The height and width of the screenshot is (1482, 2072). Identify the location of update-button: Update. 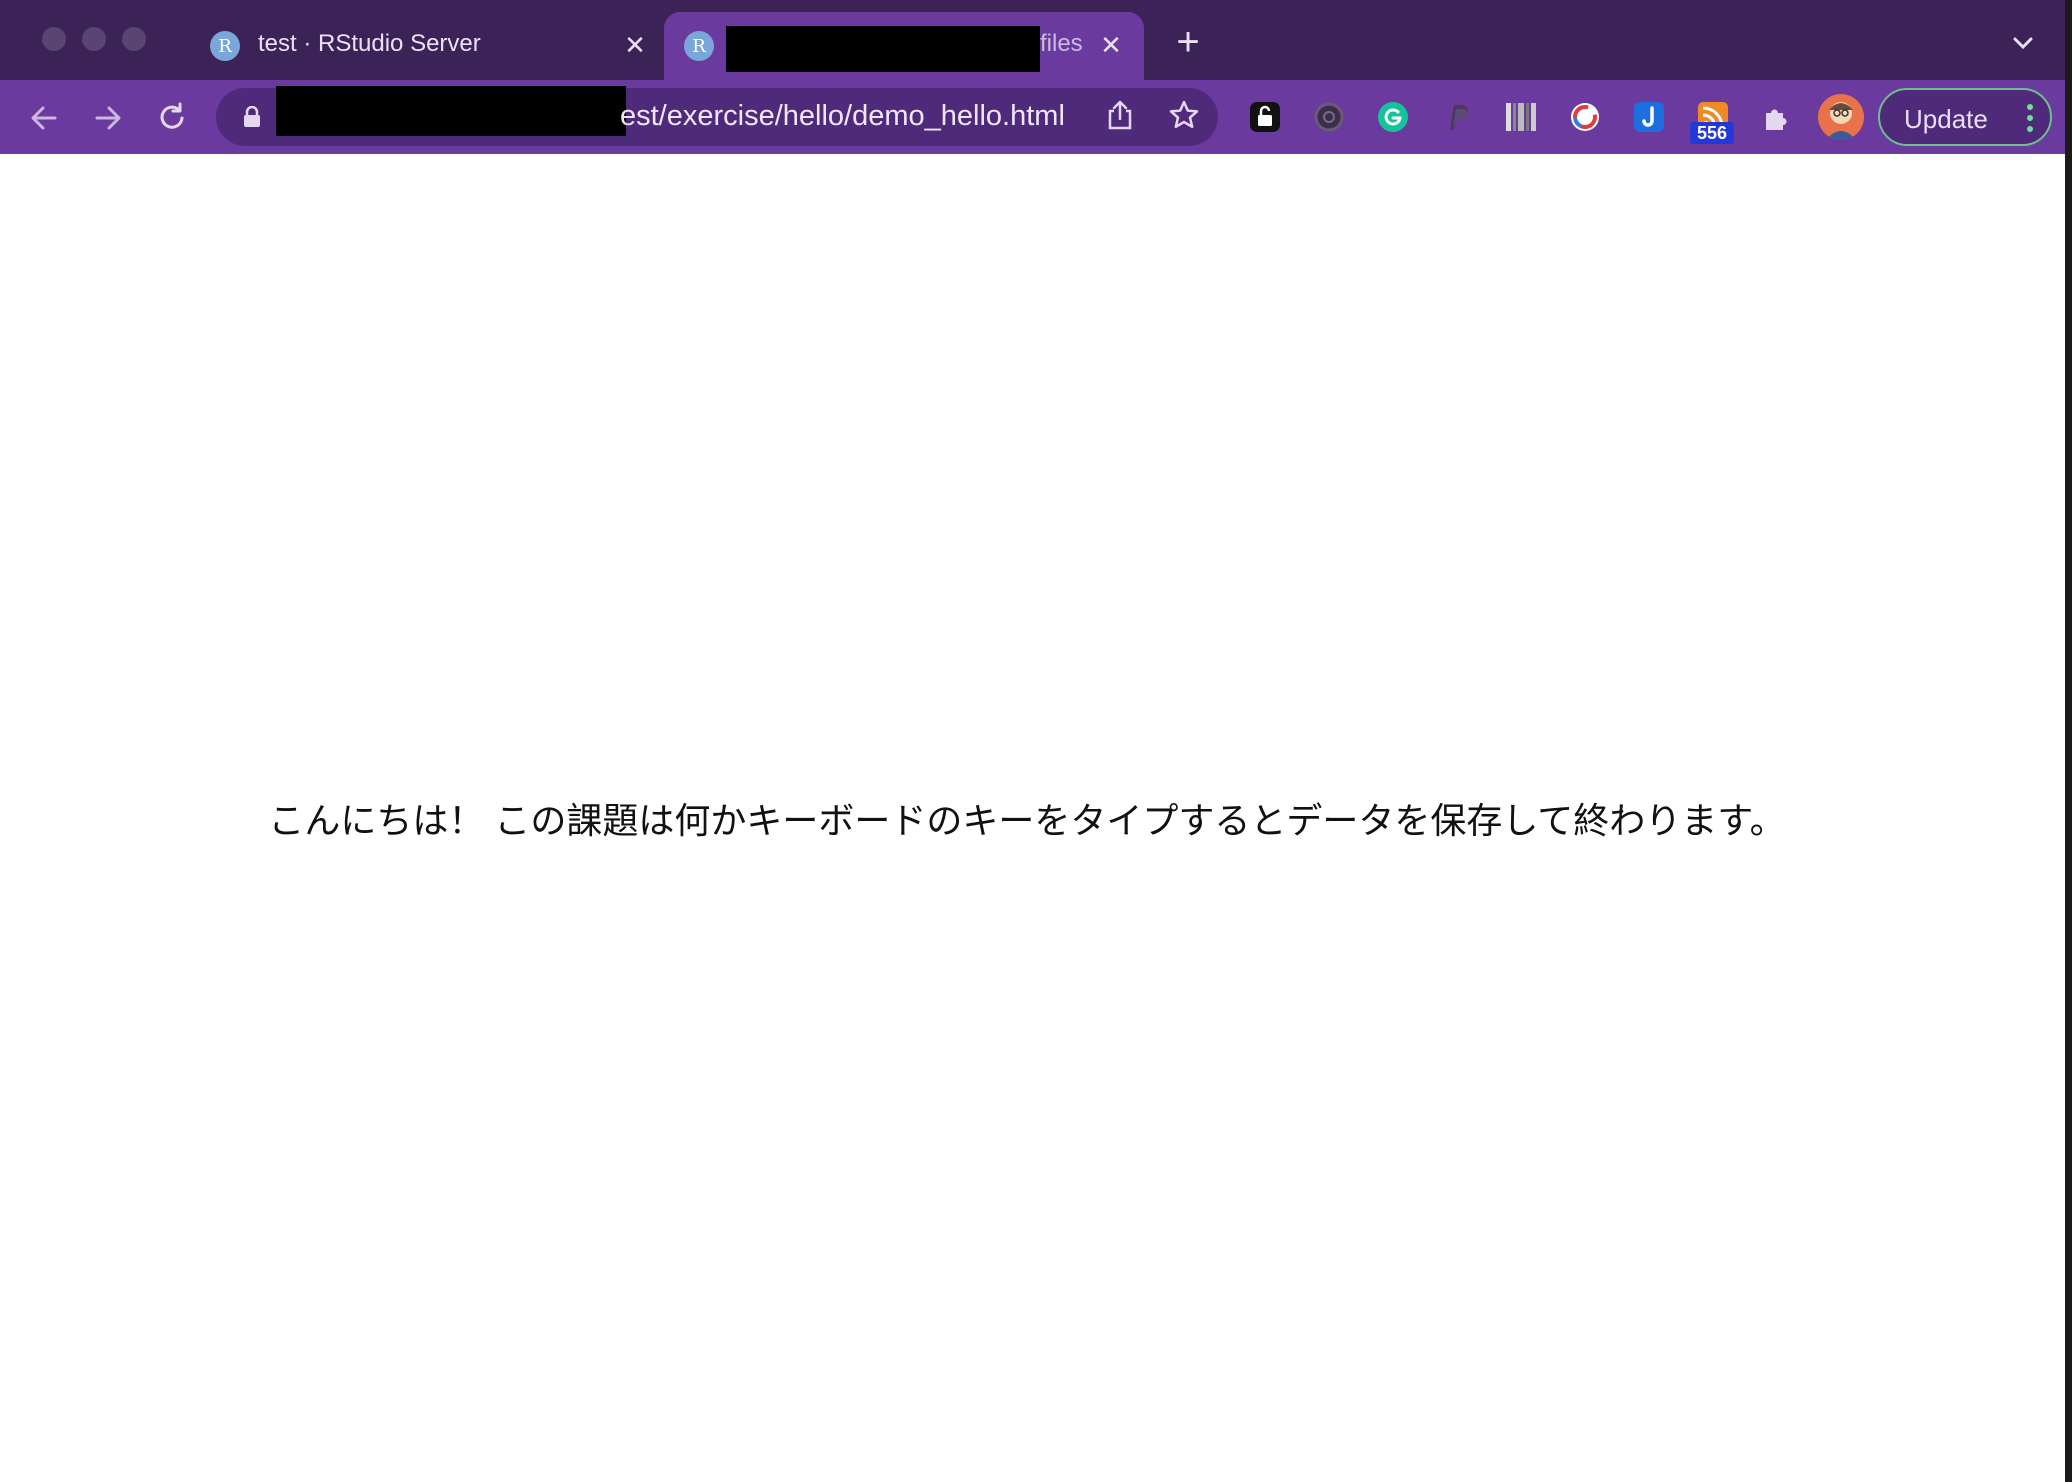
(1965, 117).